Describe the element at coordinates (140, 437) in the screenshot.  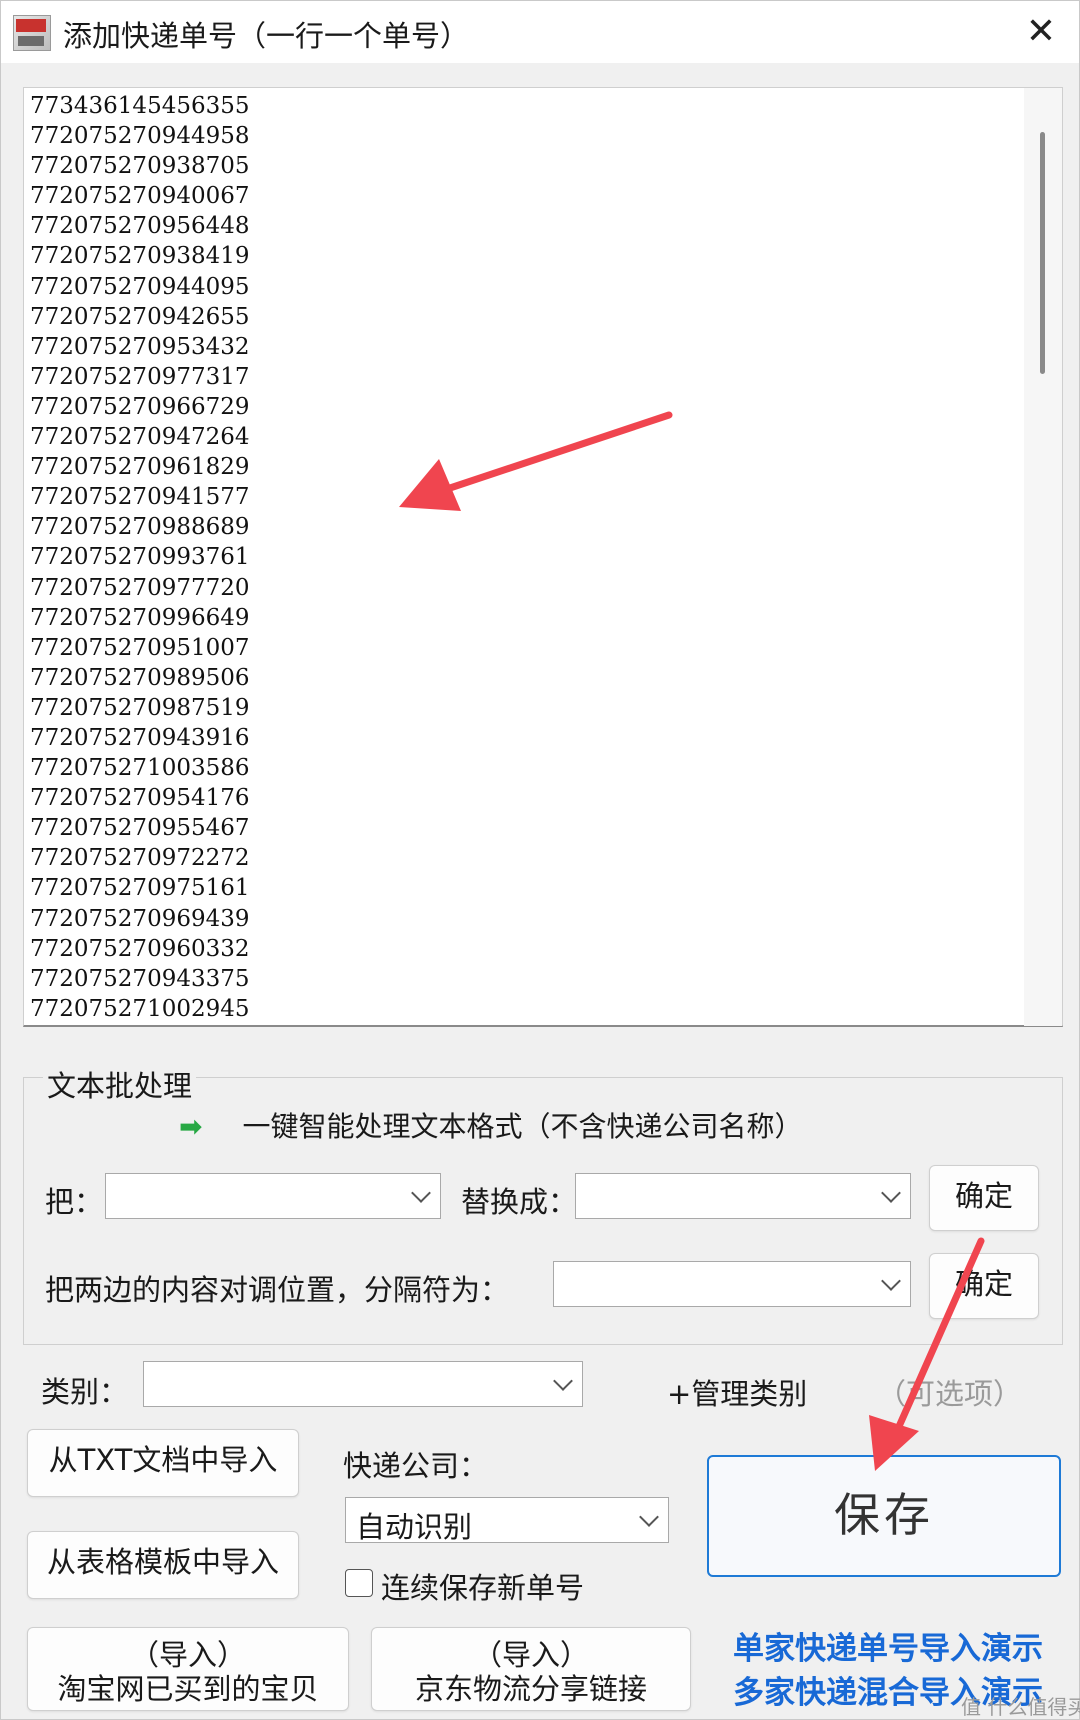
I see `tracking-number-line: 772075270947264` at that location.